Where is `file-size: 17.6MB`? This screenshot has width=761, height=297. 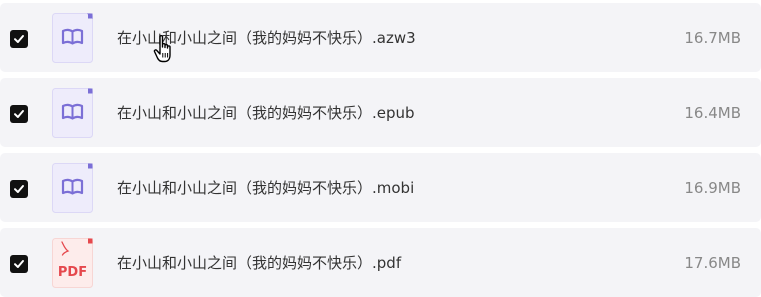 file-size: 17.6MB is located at coordinates (712, 263).